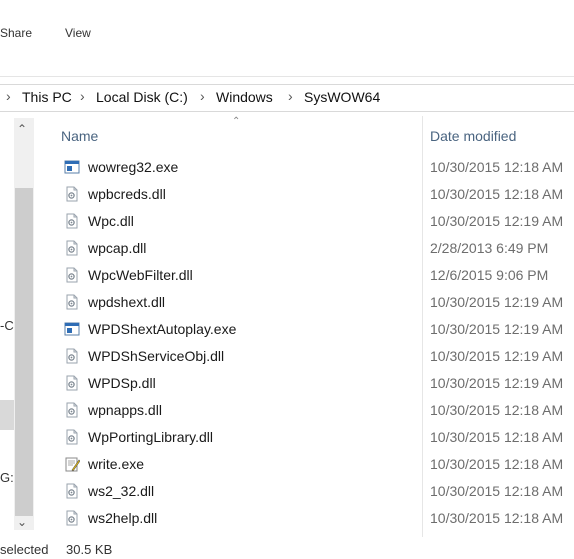  I want to click on ribbon: Share View, so click(287, 24).